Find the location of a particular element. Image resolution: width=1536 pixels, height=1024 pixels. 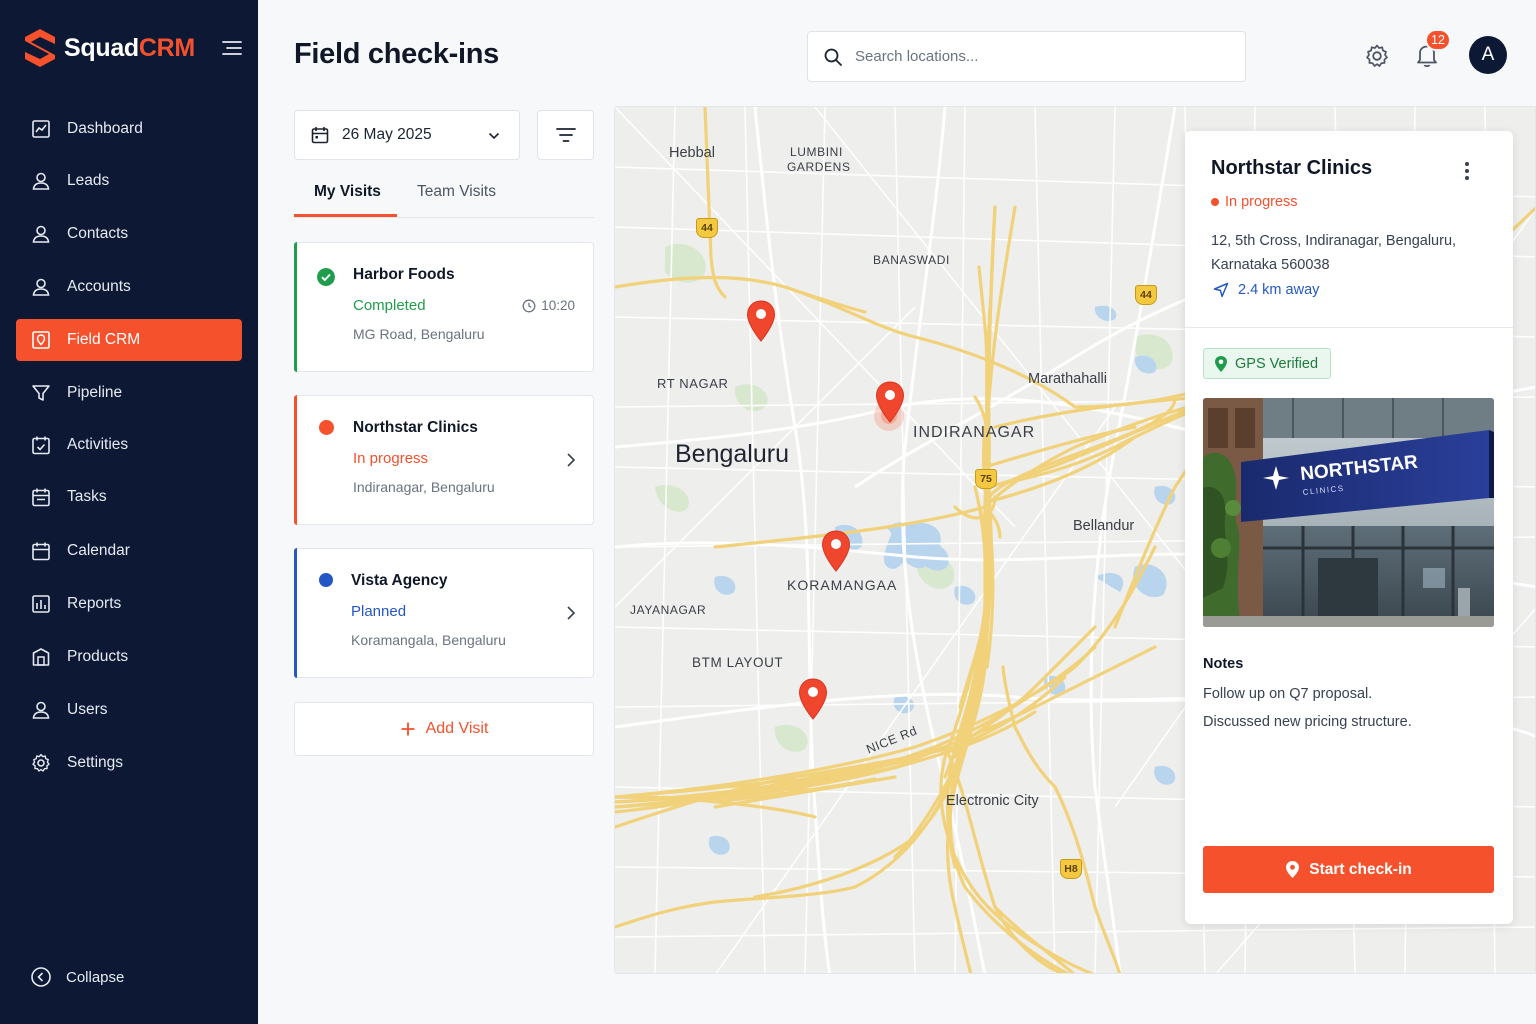

map-label-banaswadi: BANASWADI is located at coordinates (911, 260).